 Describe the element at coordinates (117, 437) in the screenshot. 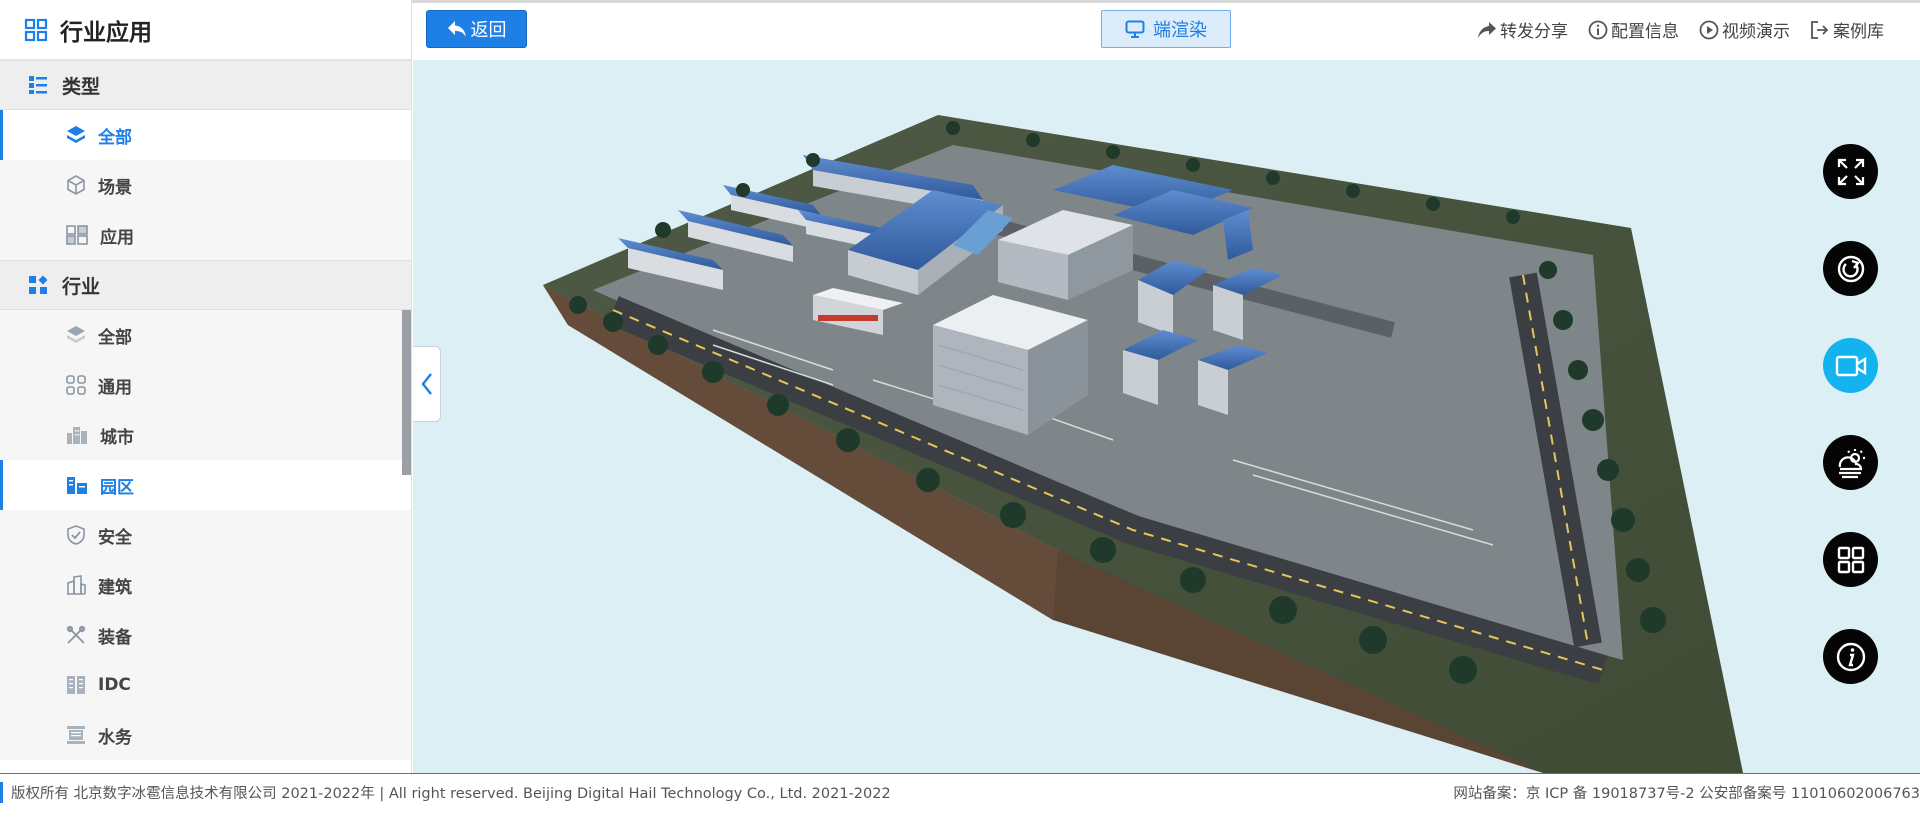

I see `sidebar-item-label: 城市` at that location.